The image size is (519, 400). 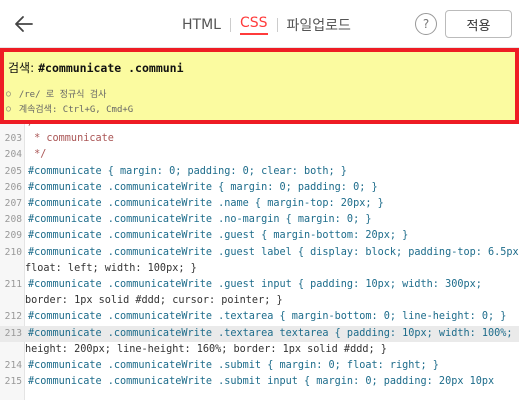 What do you see at coordinates (21, 68) in the screenshot?
I see `search-label: 검색:` at bounding box center [21, 68].